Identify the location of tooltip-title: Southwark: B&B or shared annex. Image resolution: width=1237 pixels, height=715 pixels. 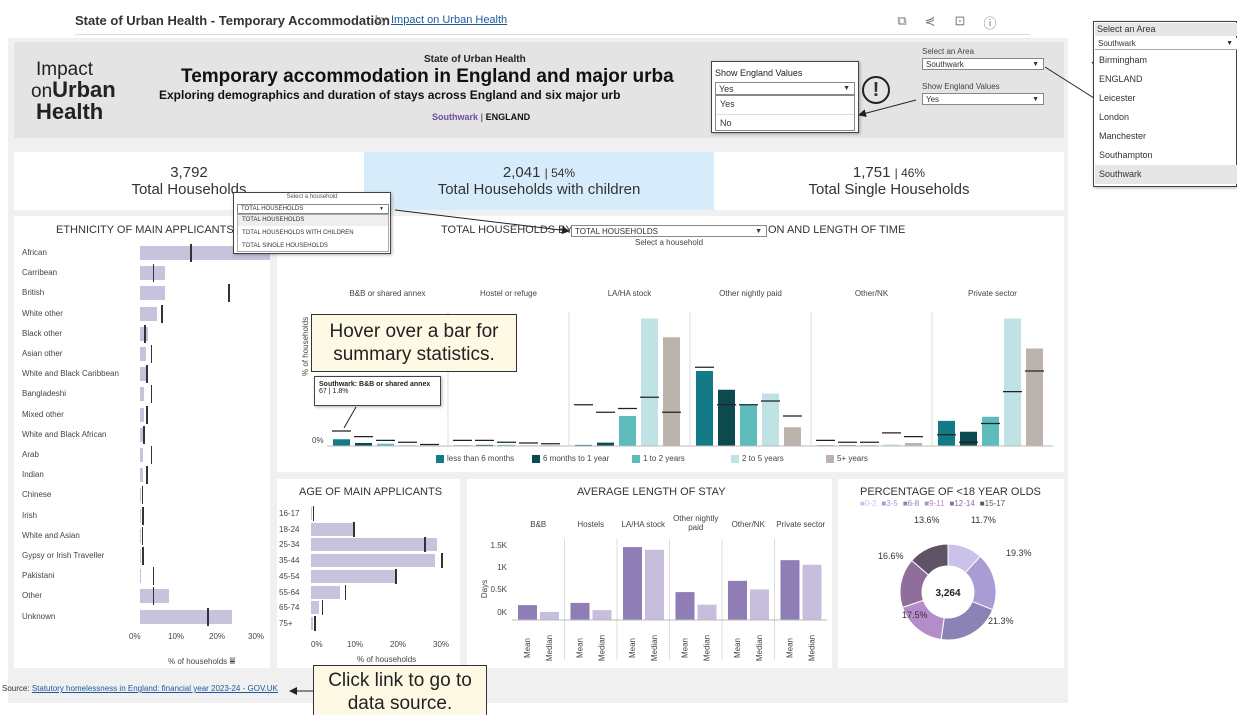
(375, 384).